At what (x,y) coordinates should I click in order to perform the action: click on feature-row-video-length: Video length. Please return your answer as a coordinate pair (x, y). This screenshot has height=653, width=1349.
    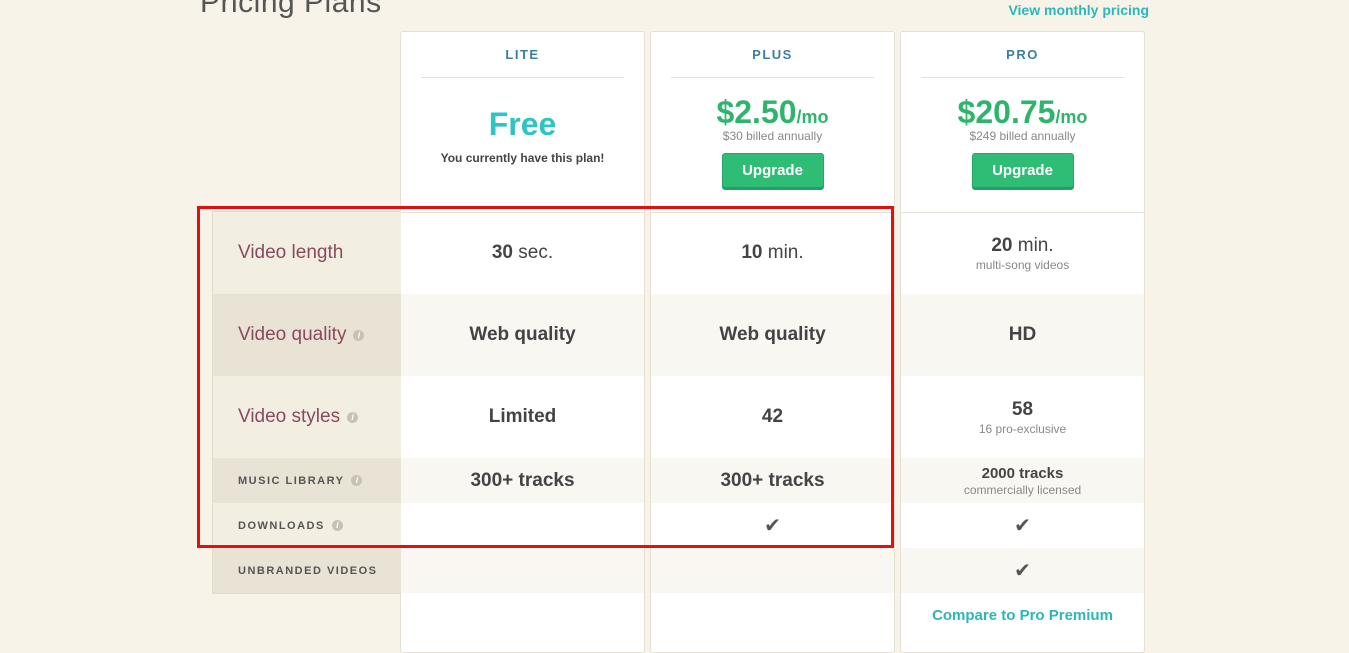
    Looking at the image, I should click on (307, 253).